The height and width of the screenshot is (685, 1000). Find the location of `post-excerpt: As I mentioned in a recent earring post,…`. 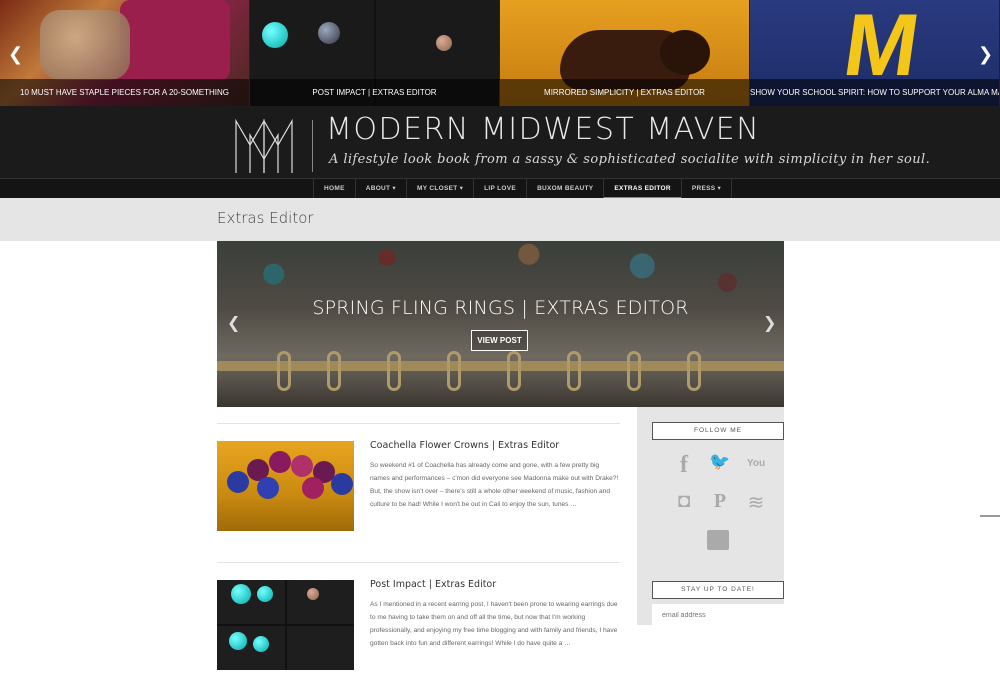

post-excerpt: As I mentioned in a recent earring post,… is located at coordinates (494, 624).